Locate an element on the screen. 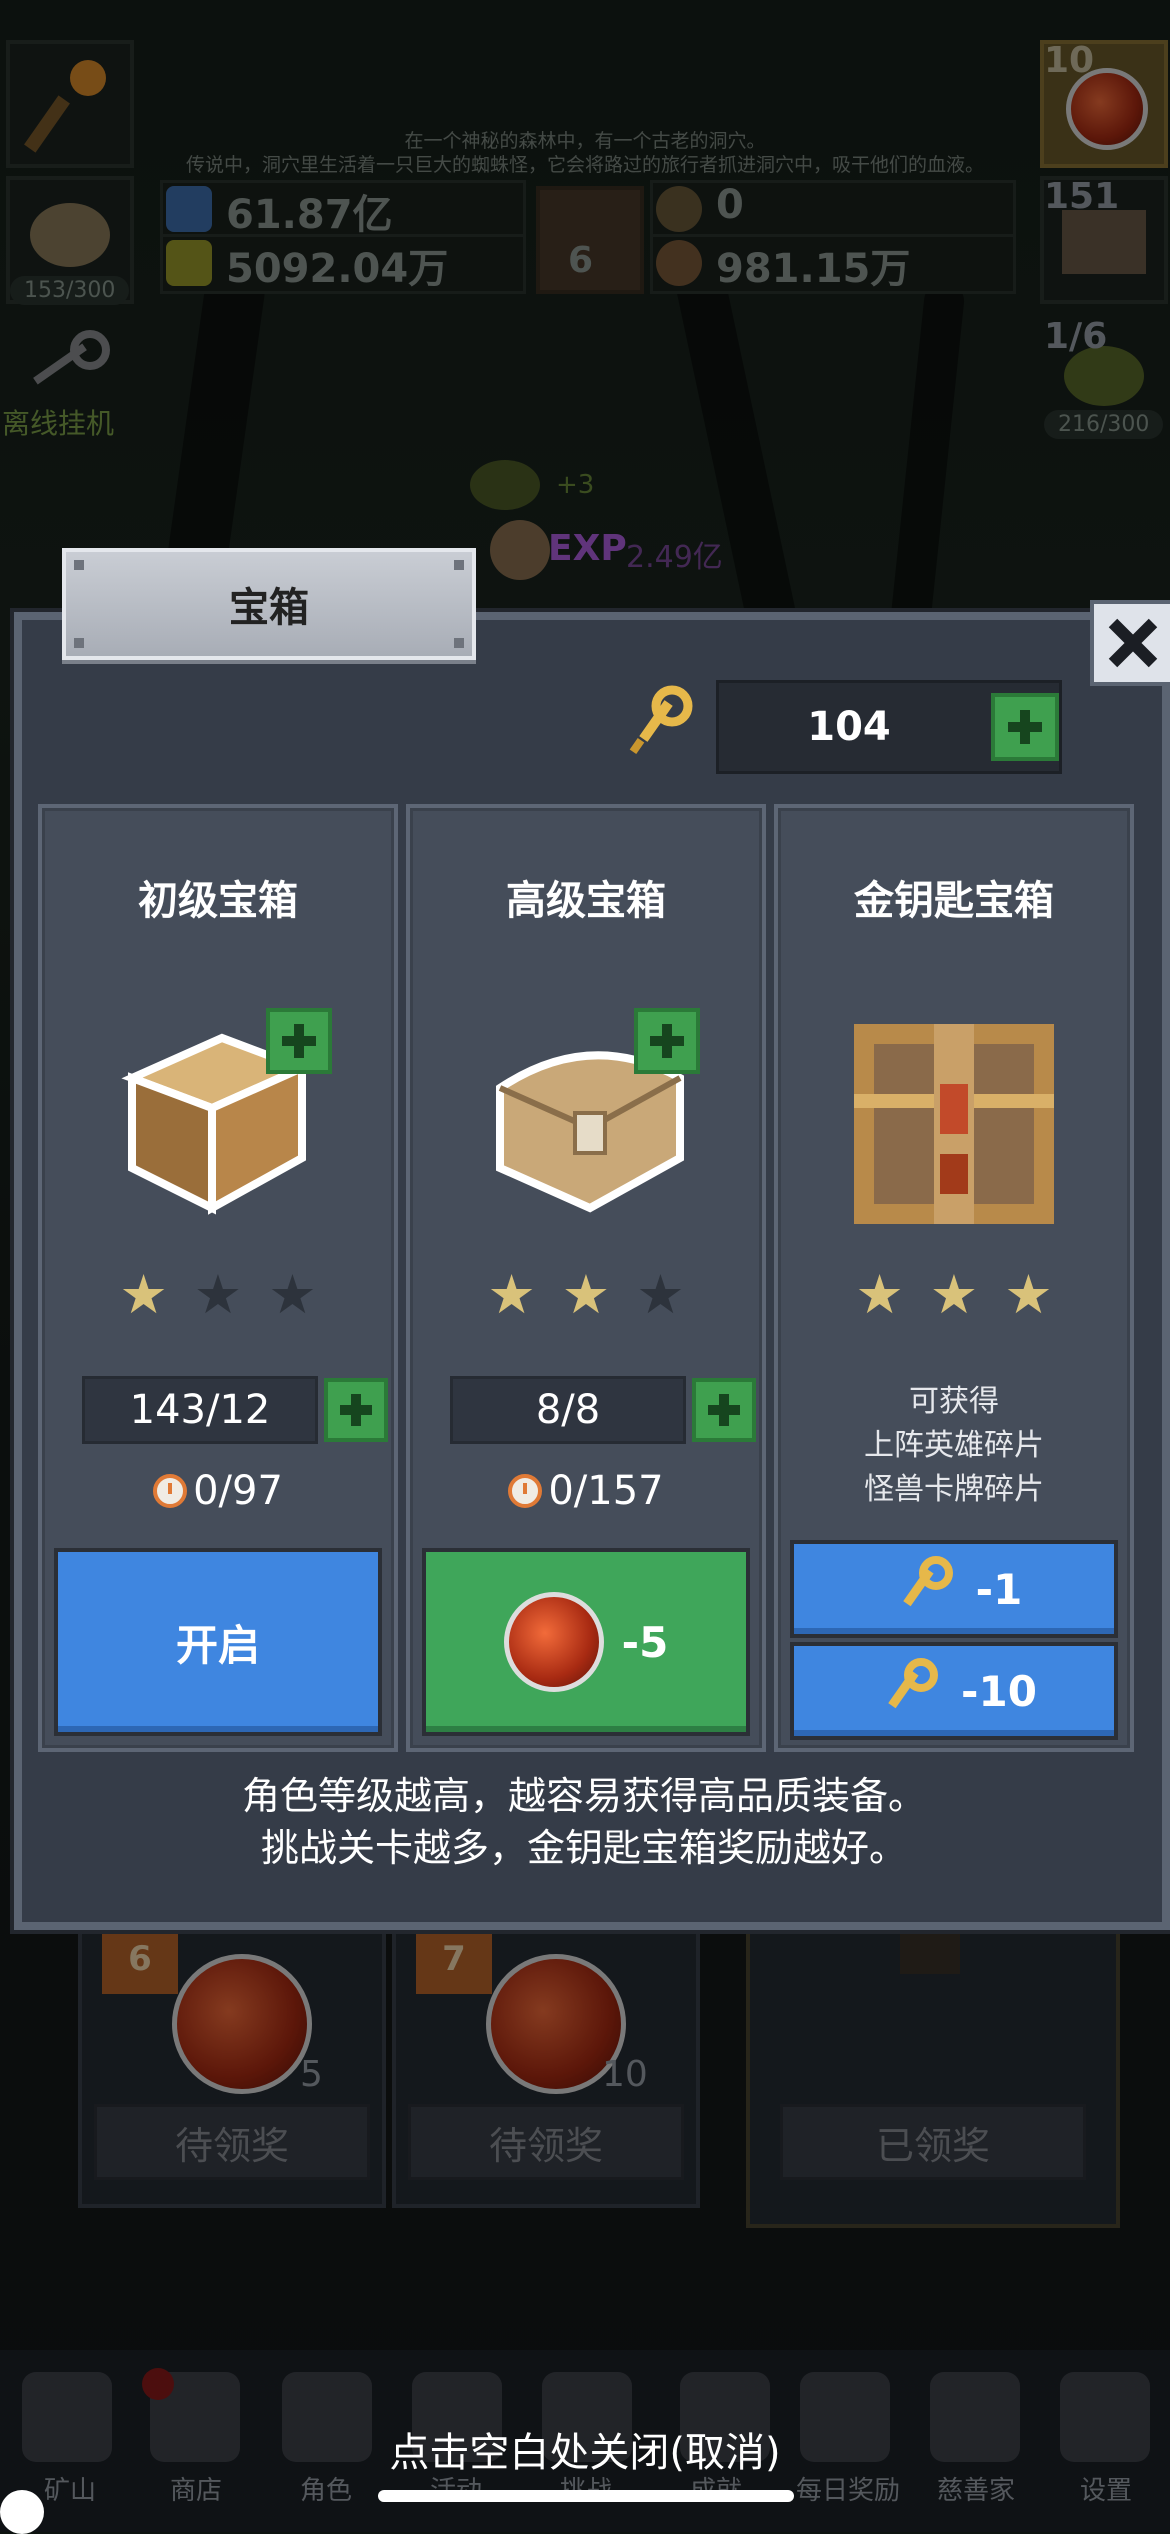 The height and width of the screenshot is (2534, 1170). modal-title-tab: 宝箱 is located at coordinates (269, 604).